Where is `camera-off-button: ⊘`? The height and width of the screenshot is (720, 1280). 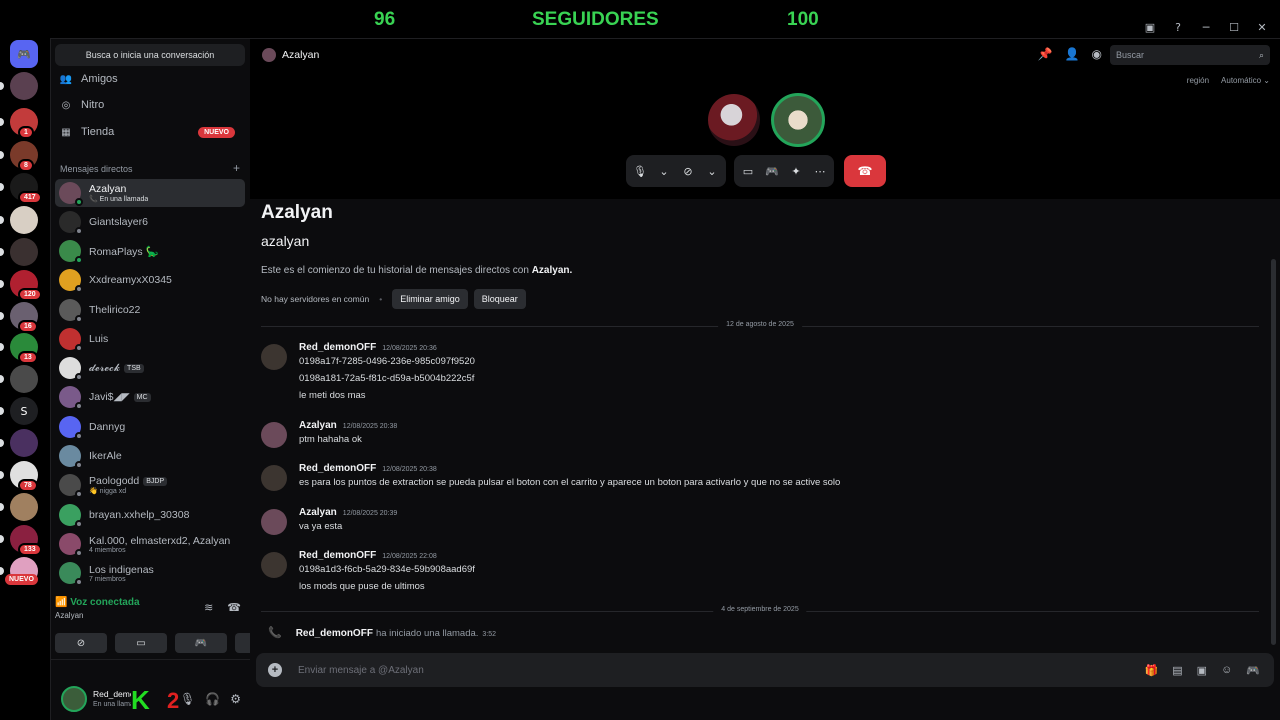
camera-off-button: ⊘ is located at coordinates (81, 643).